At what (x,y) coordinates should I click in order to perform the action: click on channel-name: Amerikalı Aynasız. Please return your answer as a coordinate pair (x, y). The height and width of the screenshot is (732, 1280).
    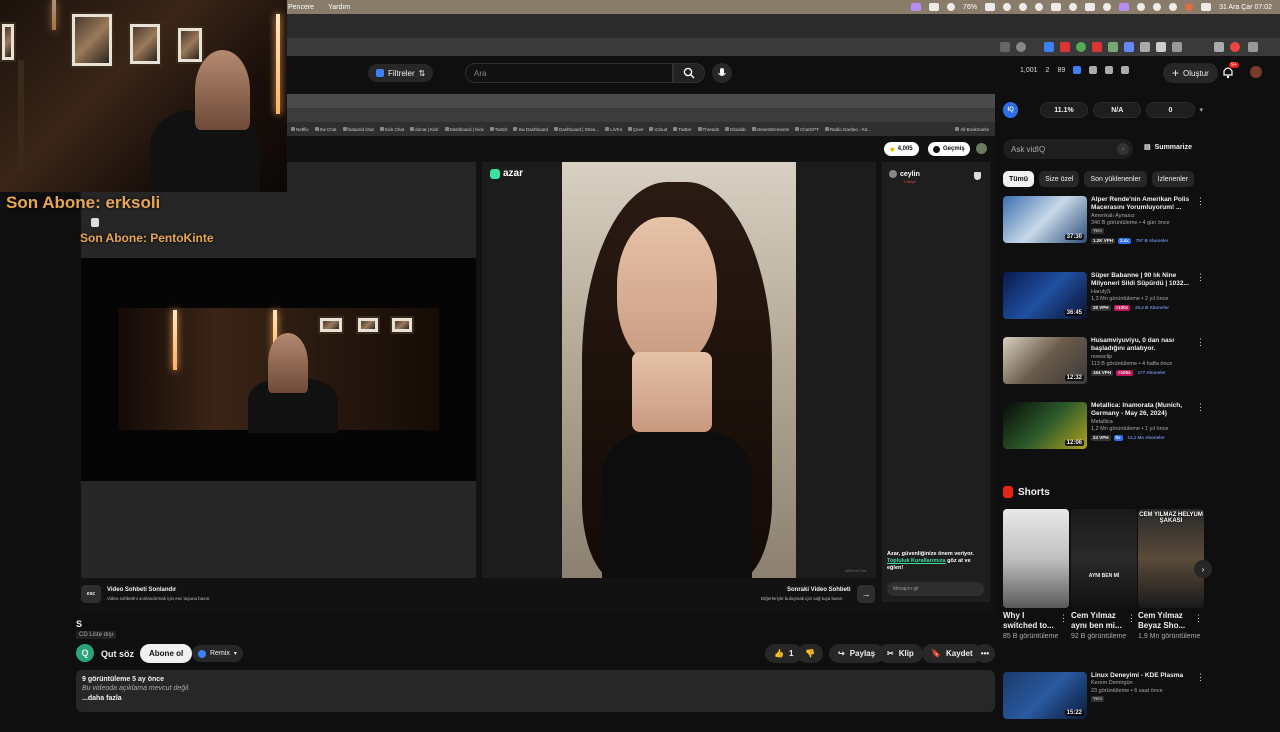
    Looking at the image, I should click on (1145, 216).